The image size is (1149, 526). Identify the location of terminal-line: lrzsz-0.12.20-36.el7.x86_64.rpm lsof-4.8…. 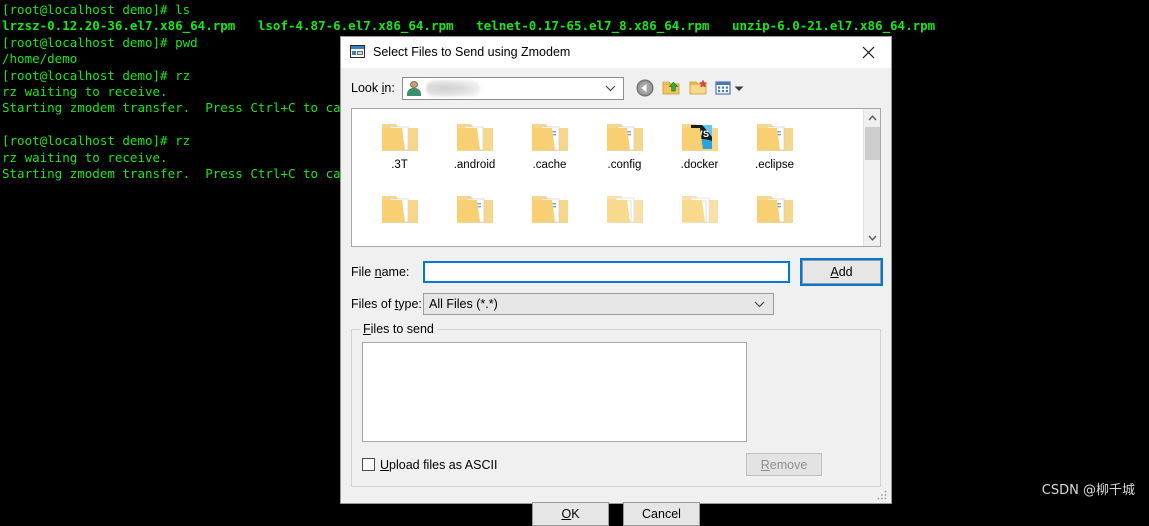
(469, 26).